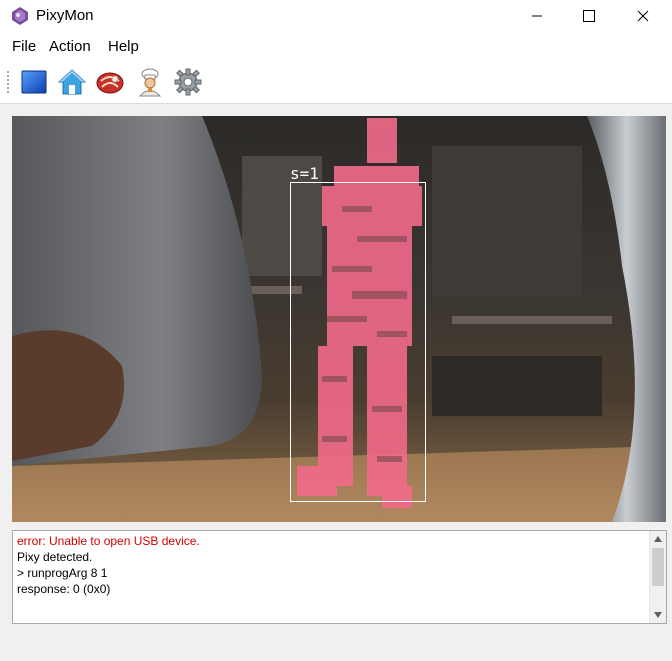  I want to click on cooked-button, so click(150, 82).